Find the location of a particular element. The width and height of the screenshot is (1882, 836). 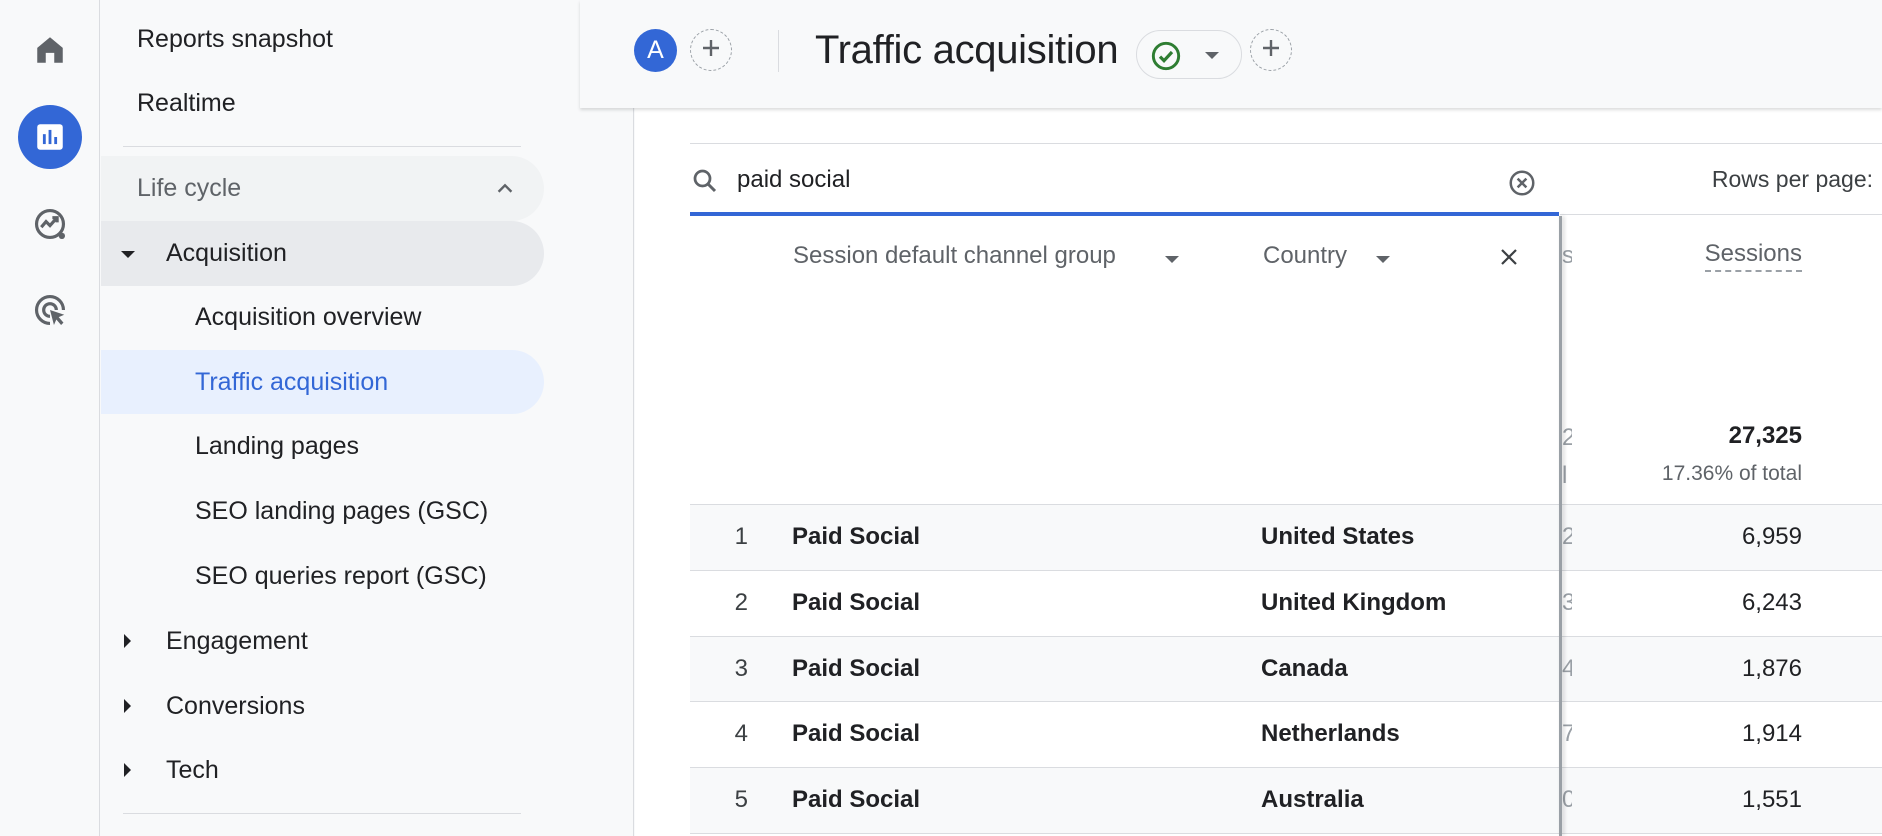

page-title: Traffic acquisition is located at coordinates (967, 50).